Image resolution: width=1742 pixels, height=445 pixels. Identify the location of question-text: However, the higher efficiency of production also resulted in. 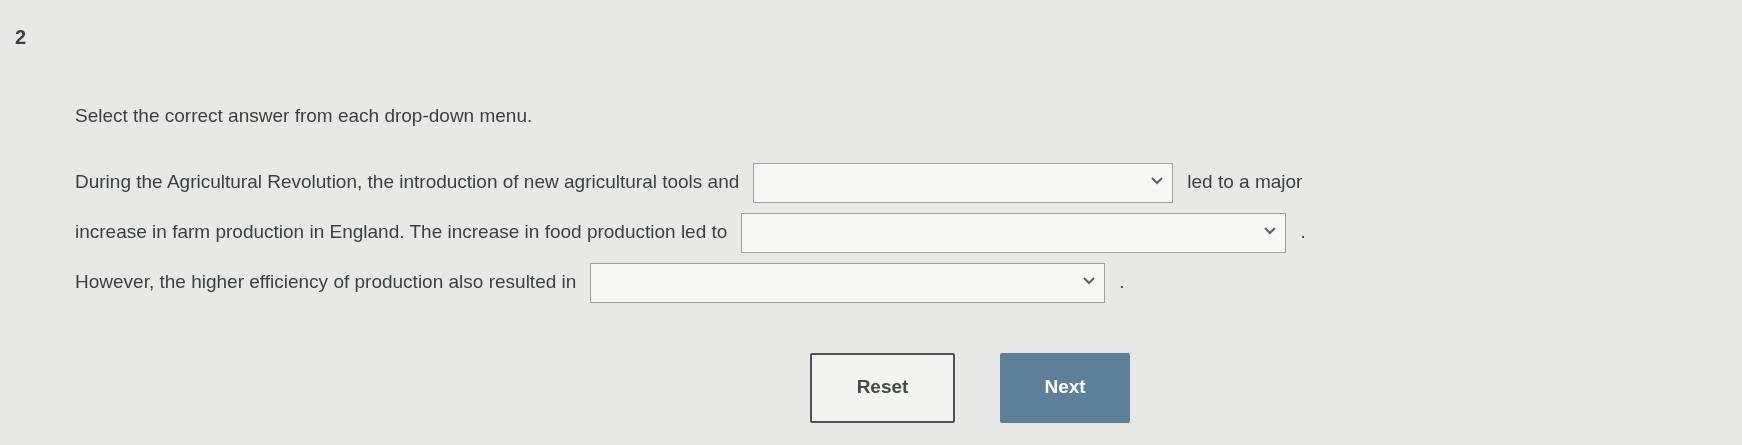
(326, 282).